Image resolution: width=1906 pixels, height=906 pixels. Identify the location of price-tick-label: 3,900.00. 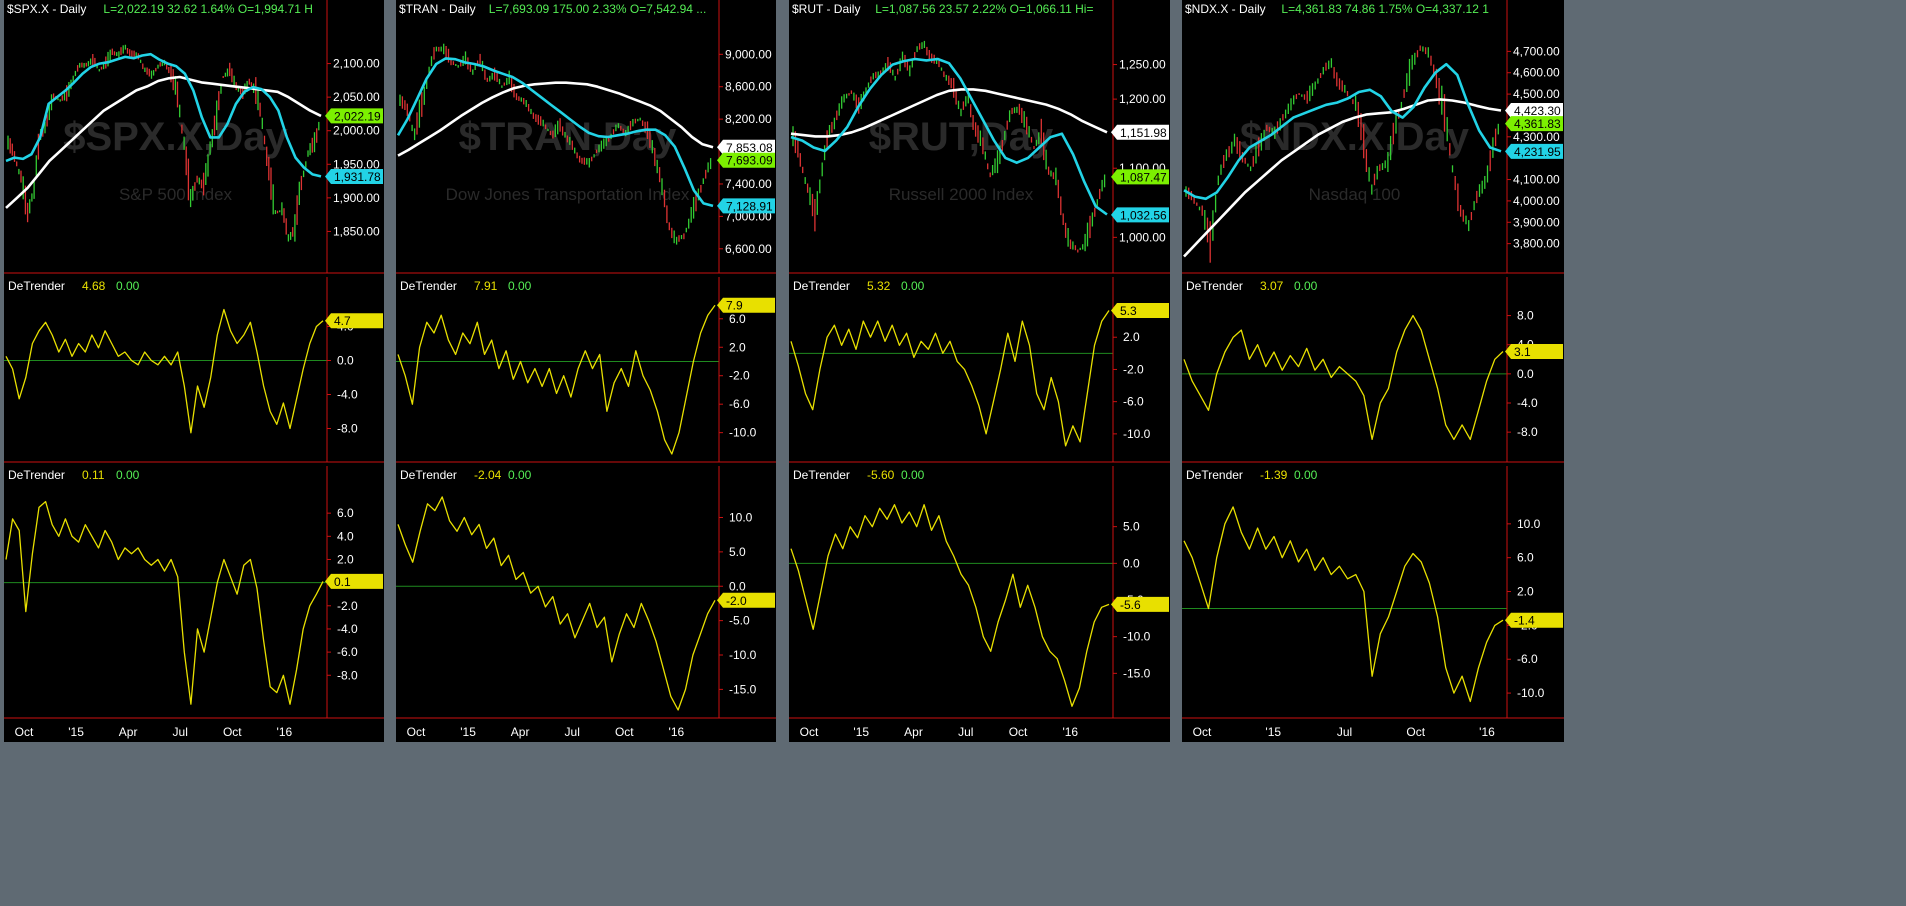
(1536, 222).